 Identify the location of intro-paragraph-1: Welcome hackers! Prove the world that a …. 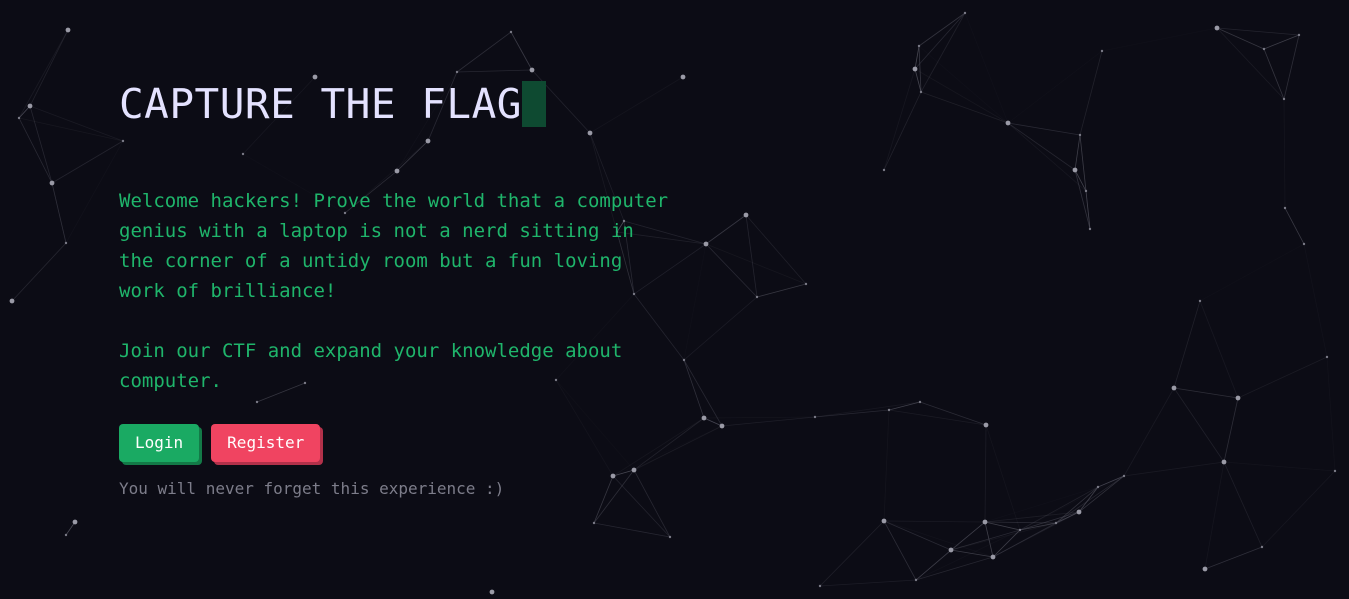
(394, 246).